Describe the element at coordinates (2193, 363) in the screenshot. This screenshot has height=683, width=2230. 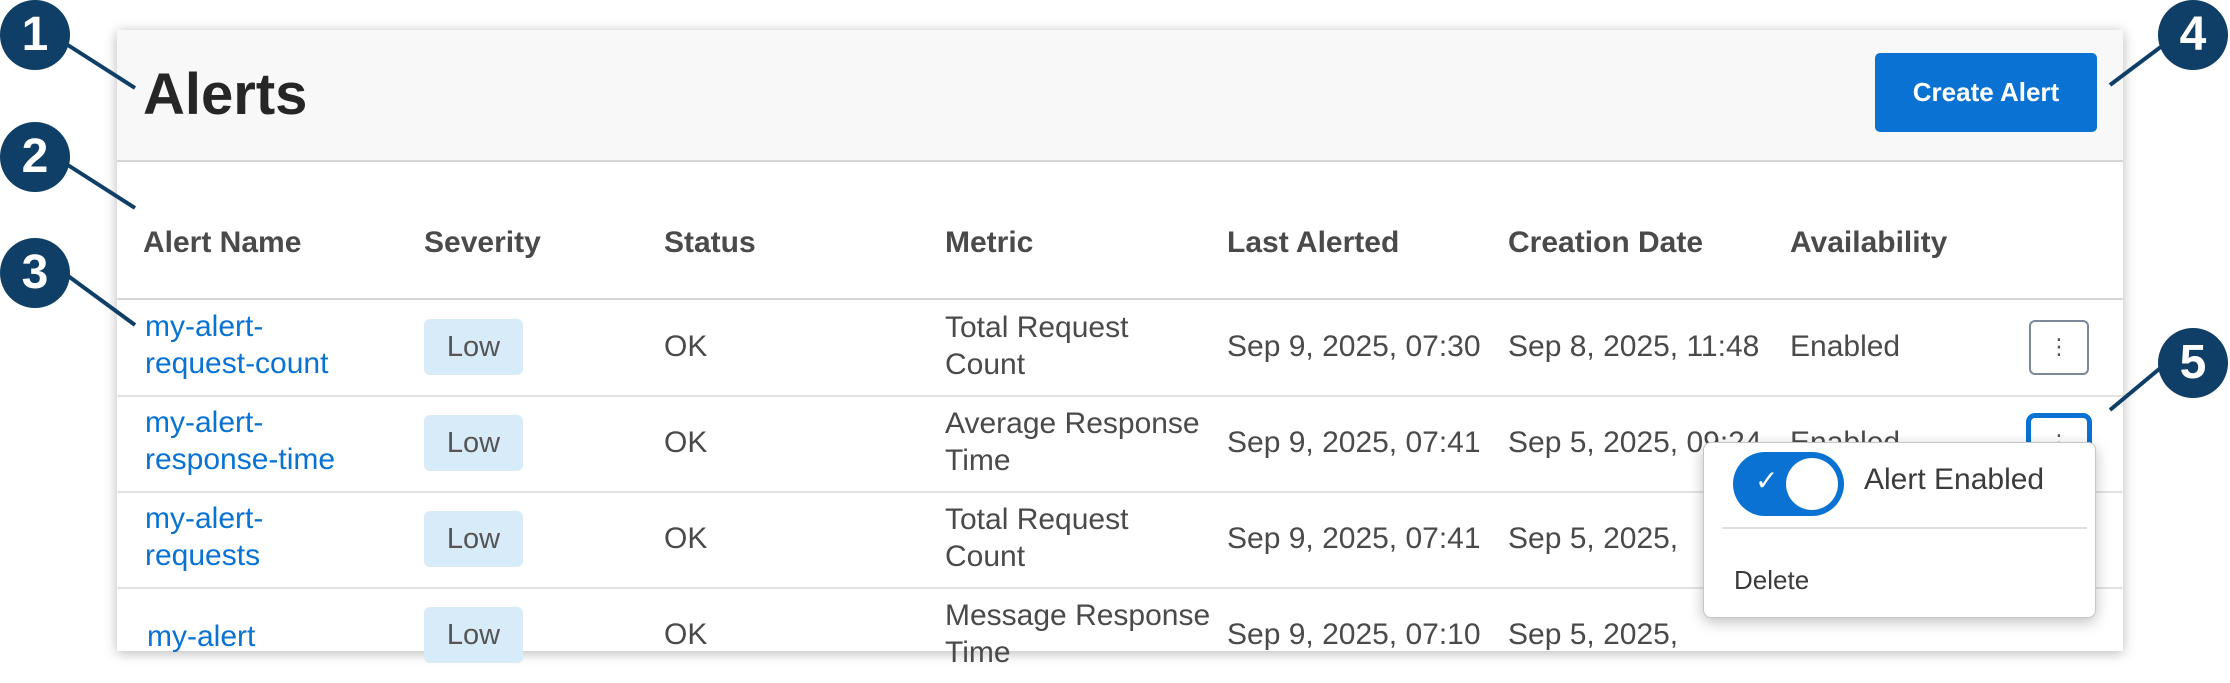
I see `callout-5: 5` at that location.